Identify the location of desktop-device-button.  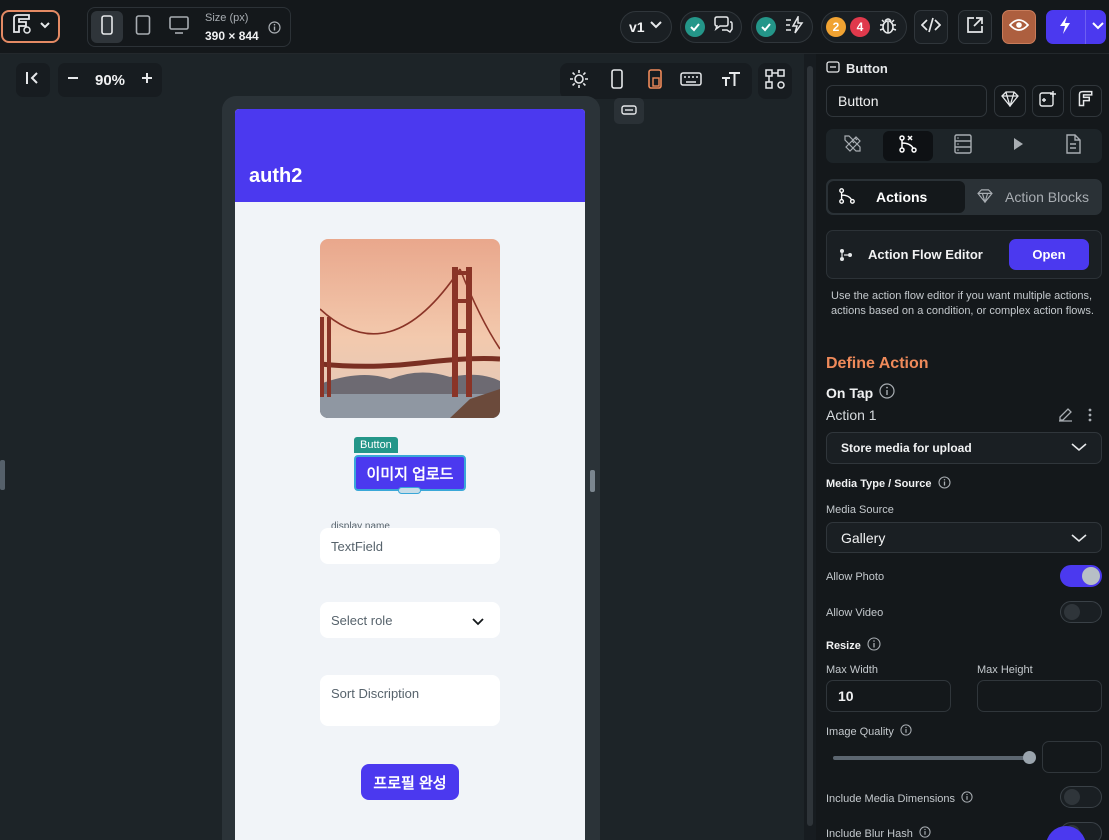
(179, 27).